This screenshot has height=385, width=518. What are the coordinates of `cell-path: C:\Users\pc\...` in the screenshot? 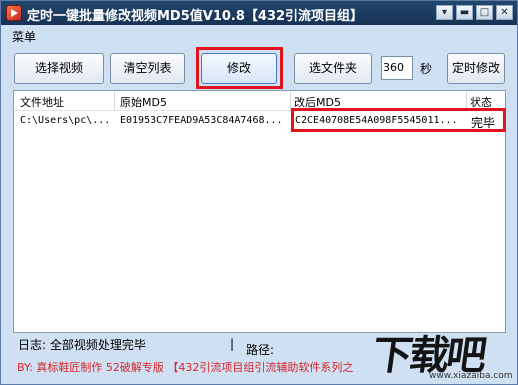 It's located at (65, 120).